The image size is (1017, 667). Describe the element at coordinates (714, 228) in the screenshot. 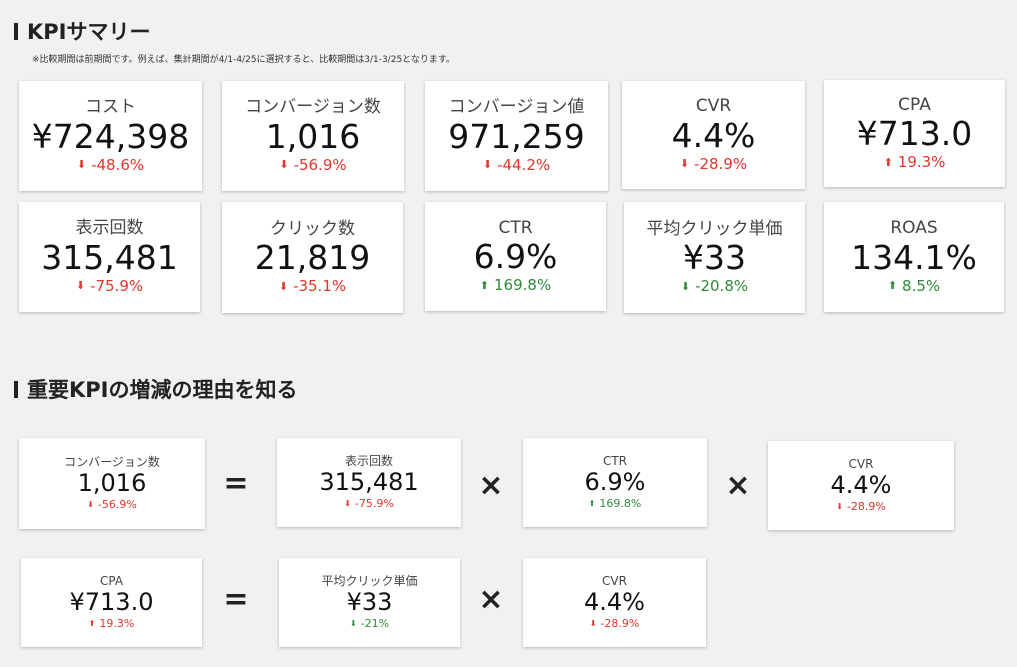

I see `kpi-label: 平均クリック単価` at that location.